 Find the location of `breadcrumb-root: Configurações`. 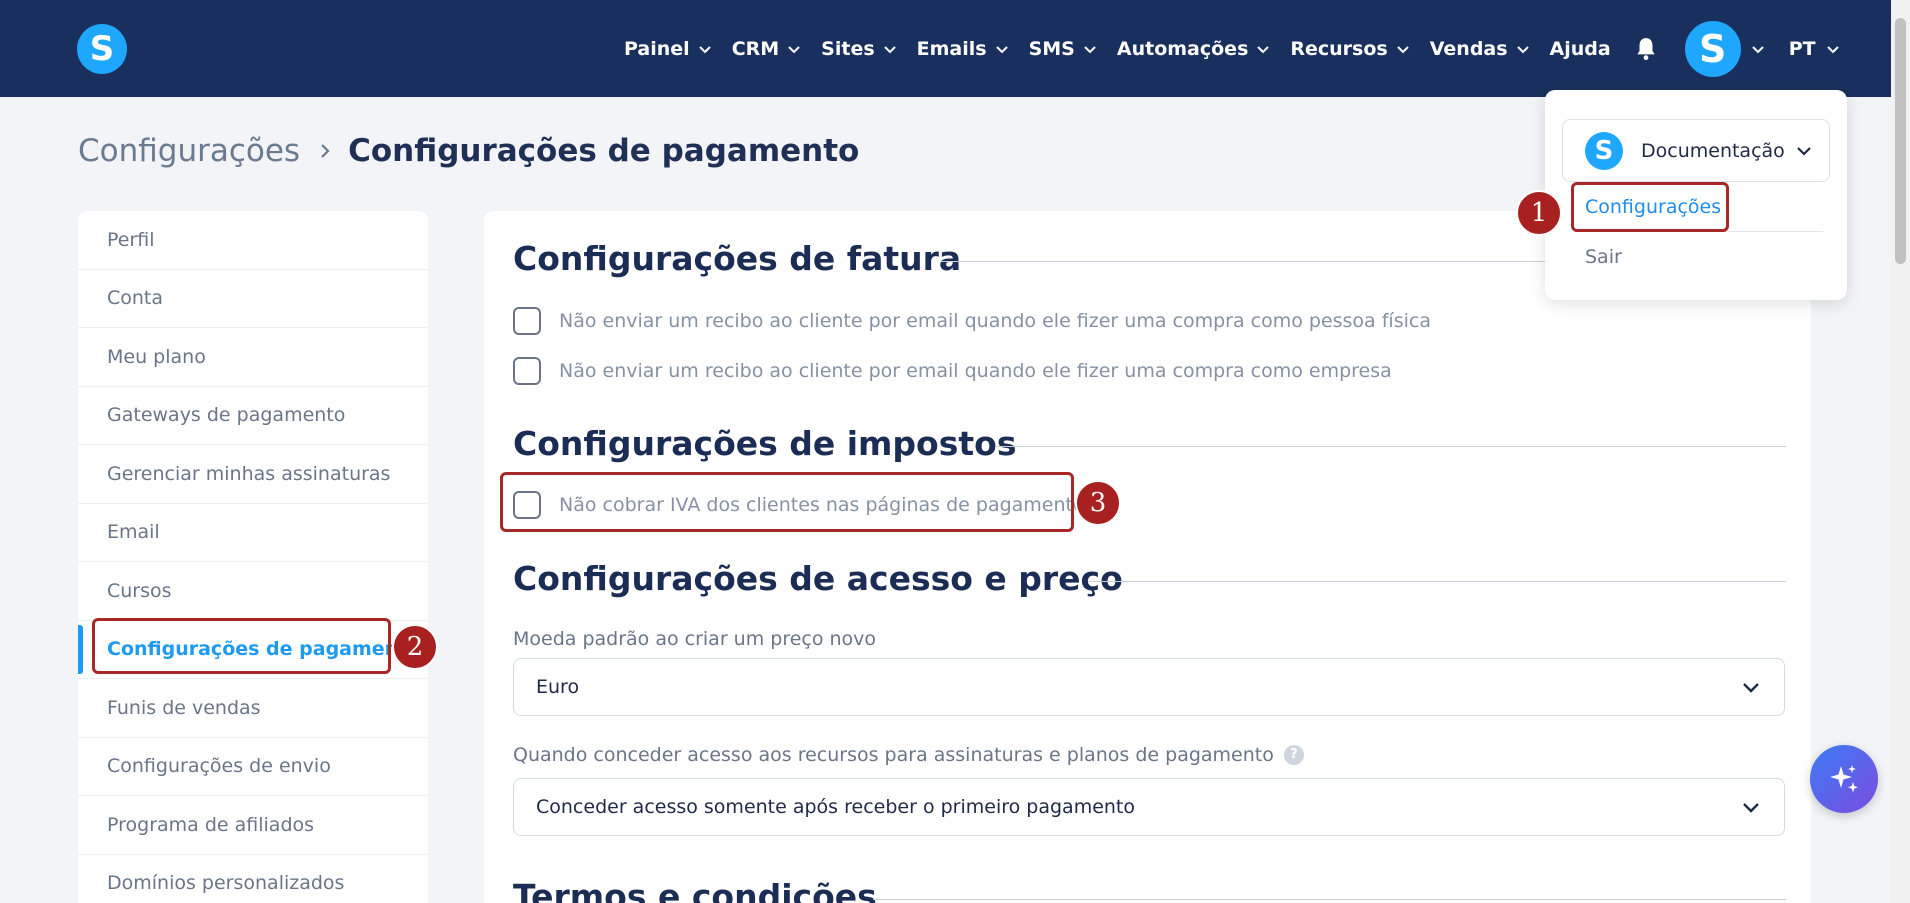

breadcrumb-root: Configurações is located at coordinates (189, 151).